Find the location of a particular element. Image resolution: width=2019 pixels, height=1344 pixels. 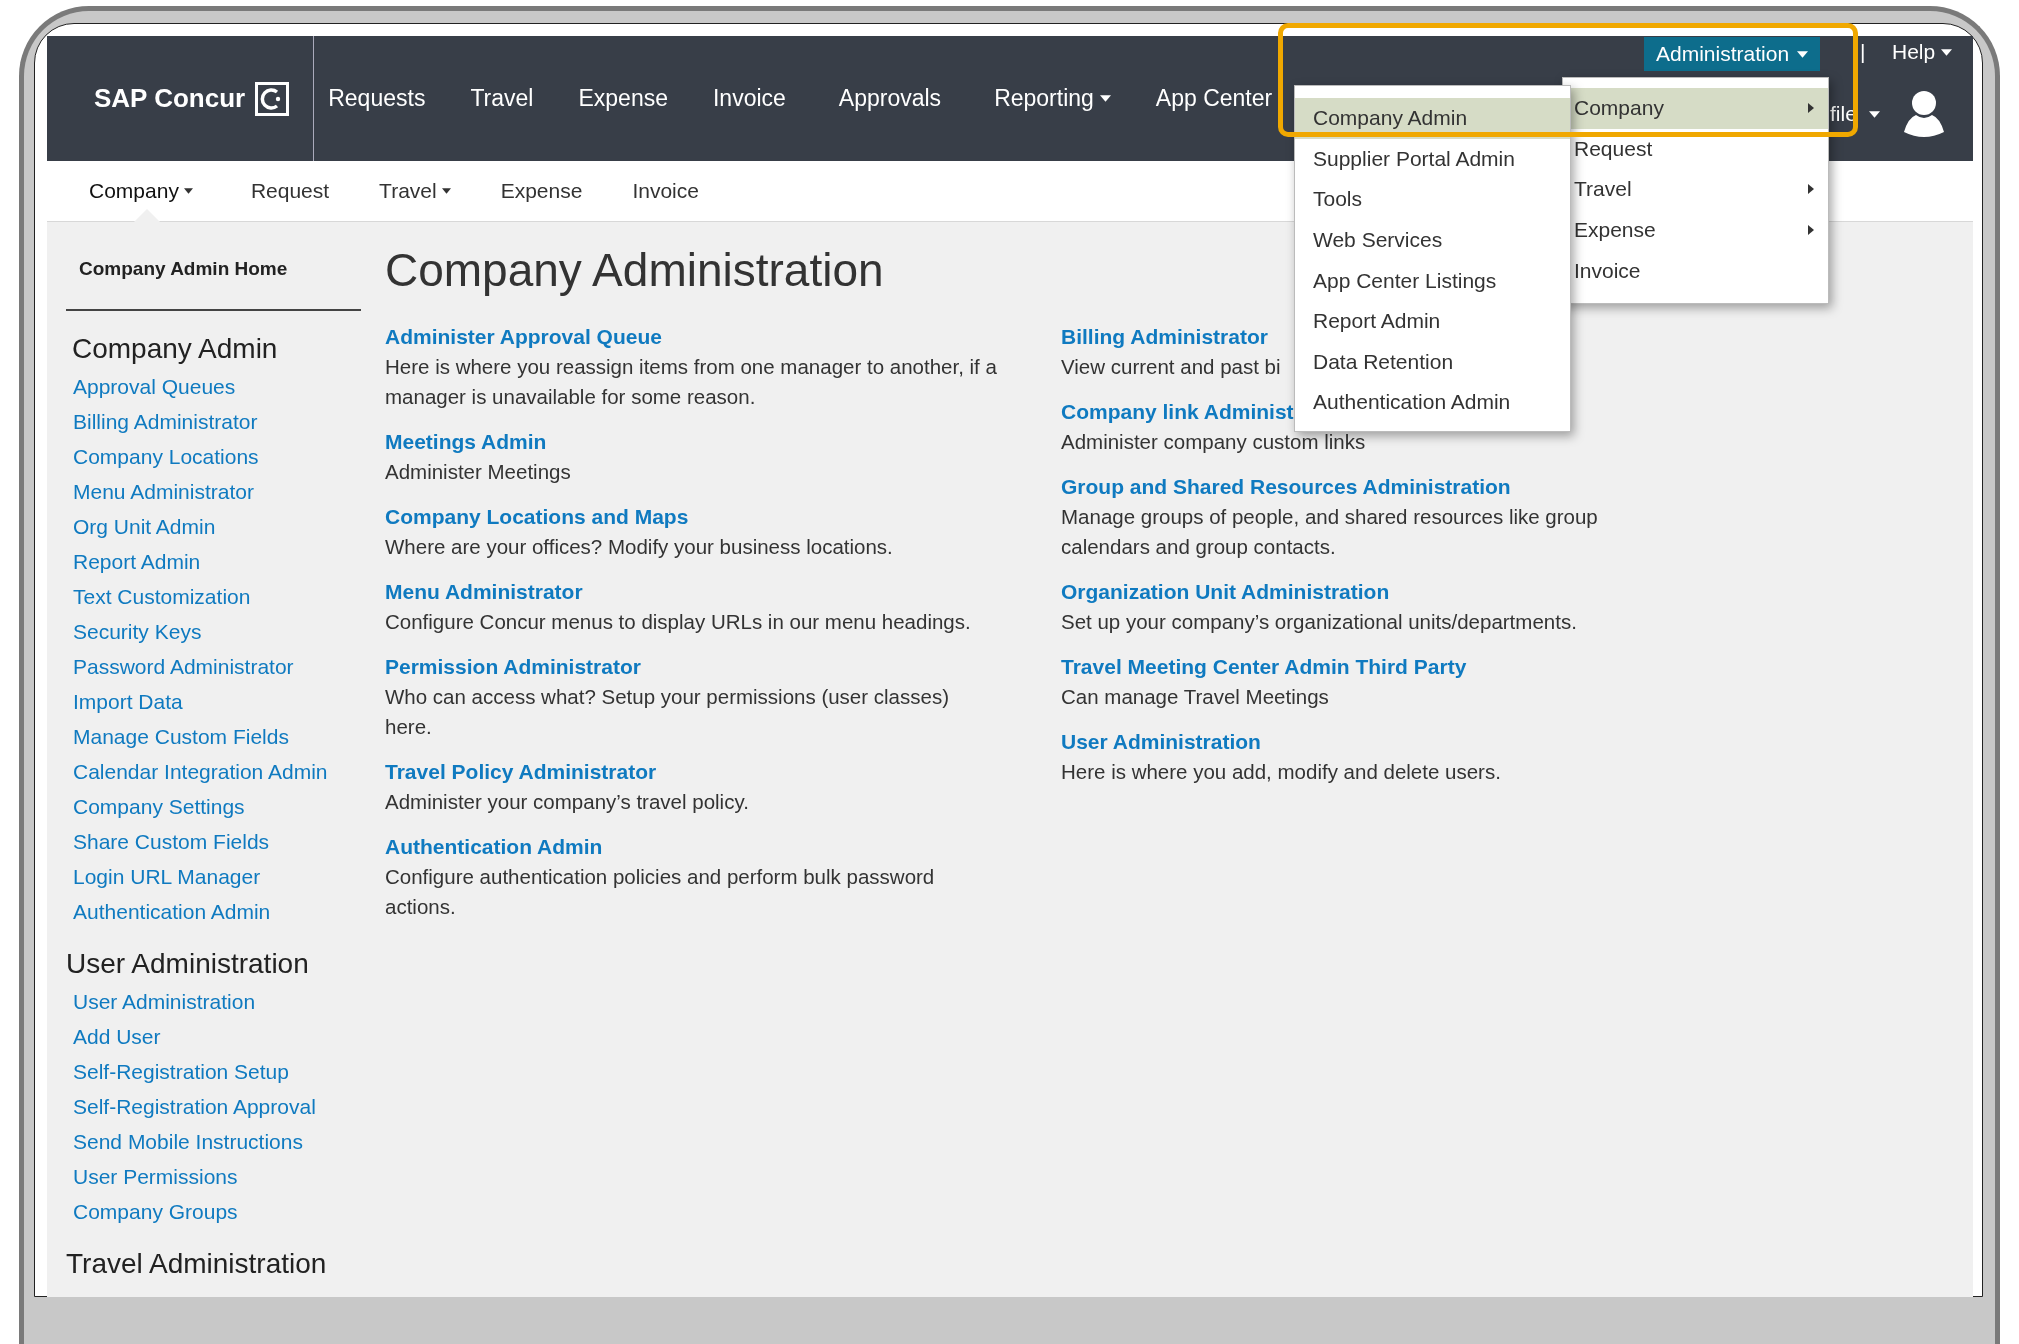

admin-tool-description: Here is where you reassign items from one manager to another, if a manager is unavailable for some reason. is located at coordinates (691, 382).